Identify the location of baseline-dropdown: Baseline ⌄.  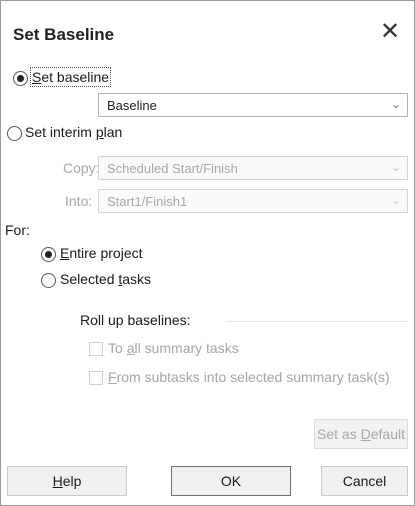
(253, 105).